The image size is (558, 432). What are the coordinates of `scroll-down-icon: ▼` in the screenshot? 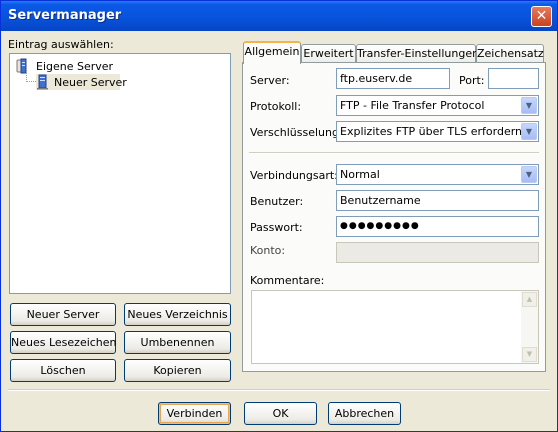 It's located at (529, 354).